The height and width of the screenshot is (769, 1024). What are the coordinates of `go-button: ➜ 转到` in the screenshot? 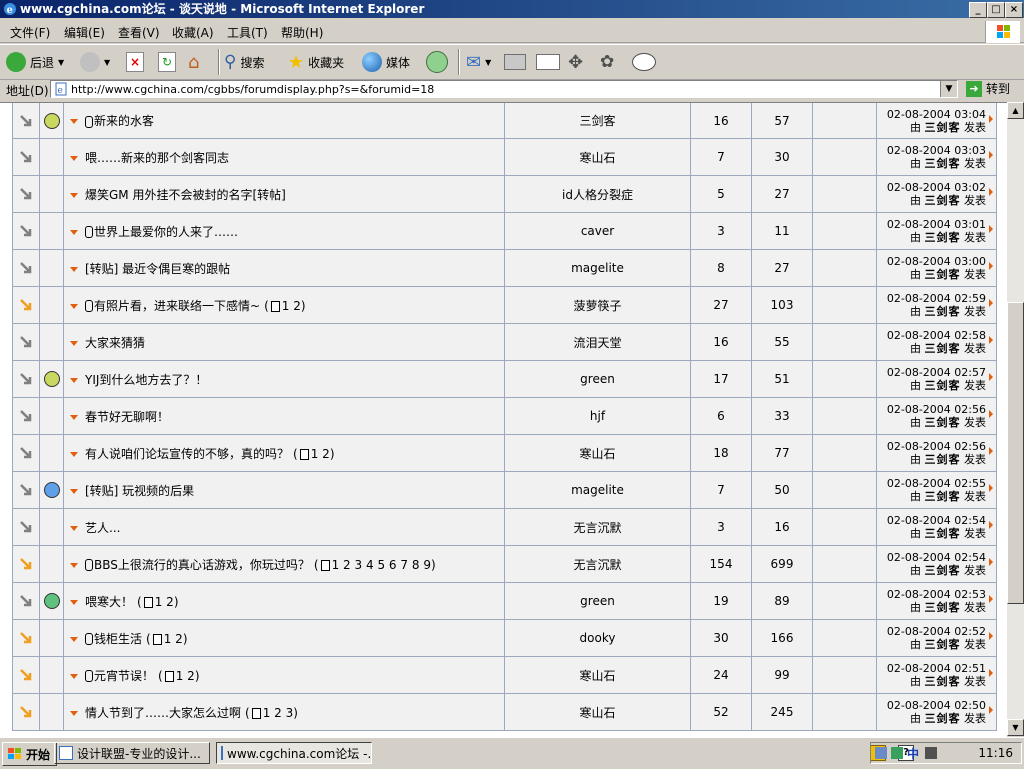 It's located at (988, 88).